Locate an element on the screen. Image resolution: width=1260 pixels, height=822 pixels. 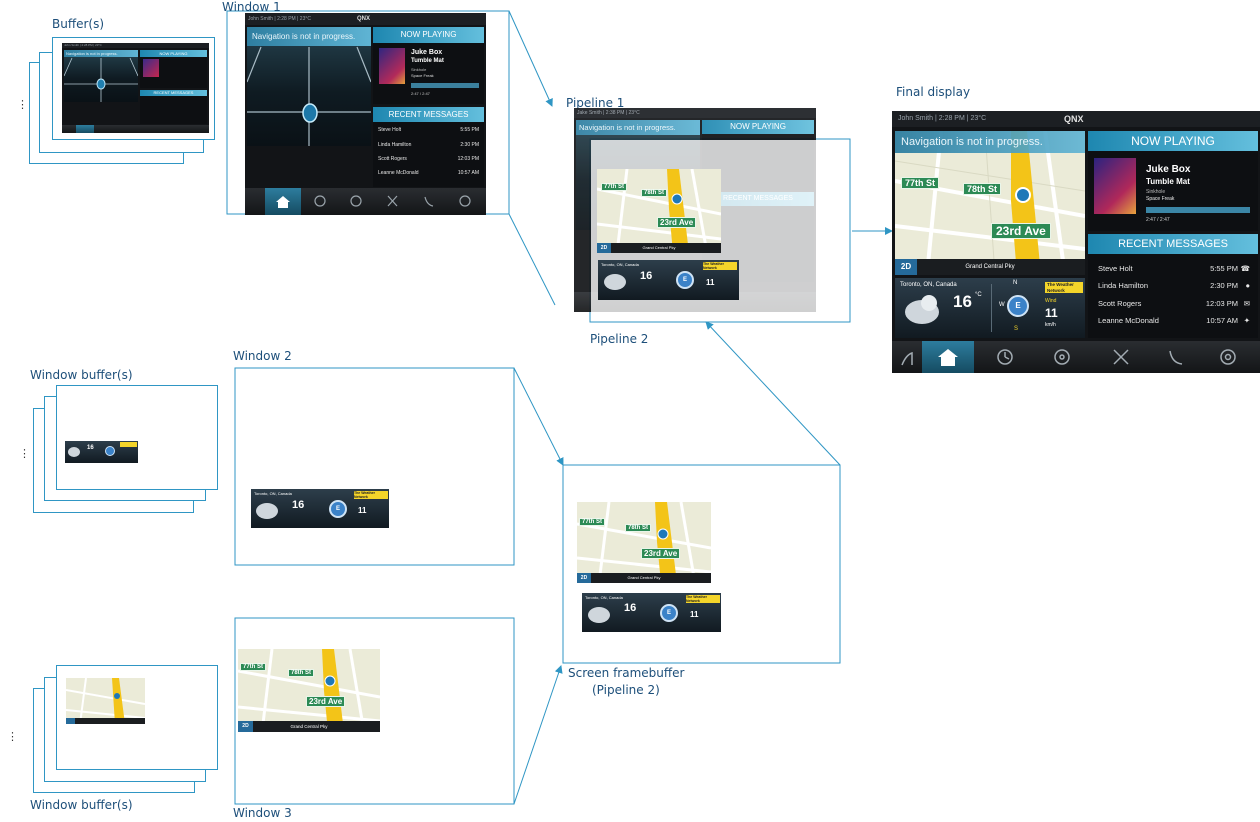
window-buffers-top-label: Window buffer(s) is located at coordinates (81, 375).